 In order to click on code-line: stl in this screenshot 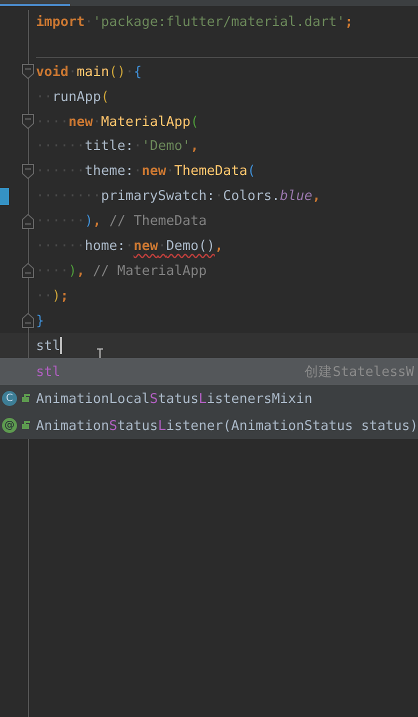, I will do `click(48, 346)`.